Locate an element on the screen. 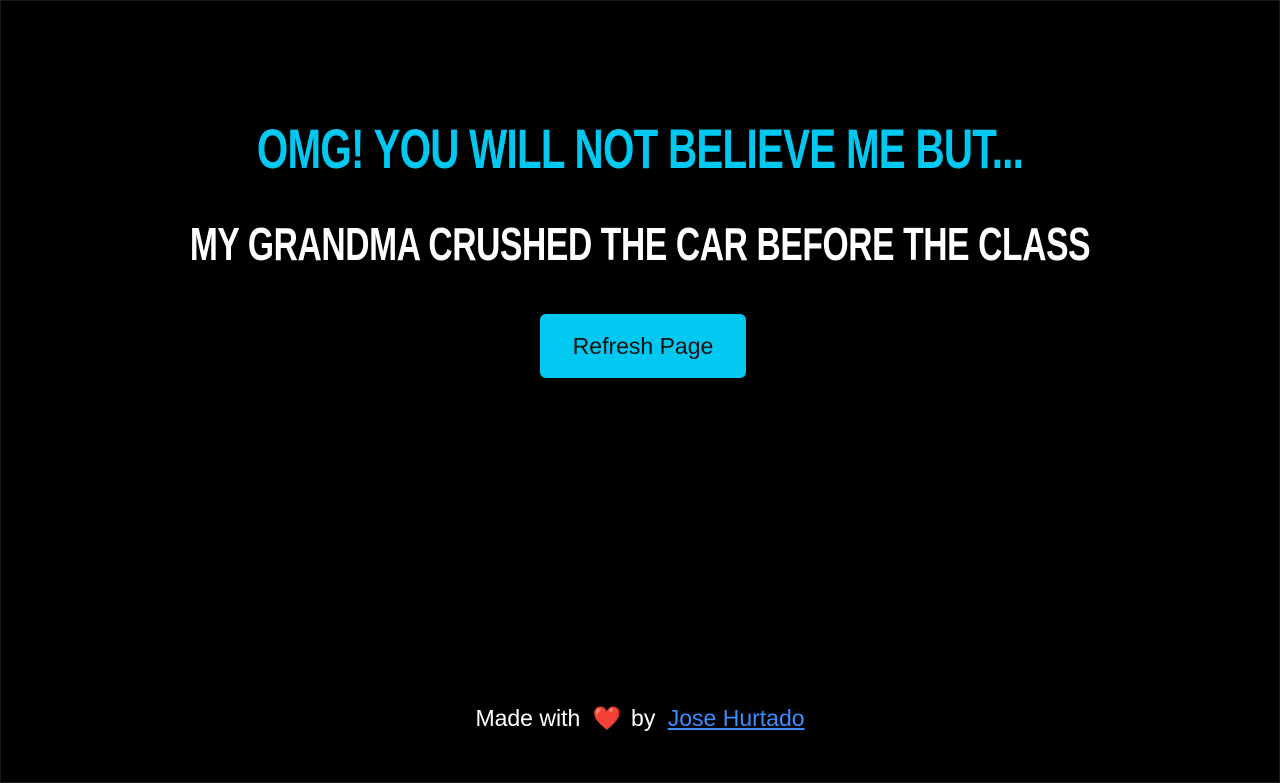 The height and width of the screenshot is (783, 1280). author-link: Jose Hurtado is located at coordinates (736, 718).